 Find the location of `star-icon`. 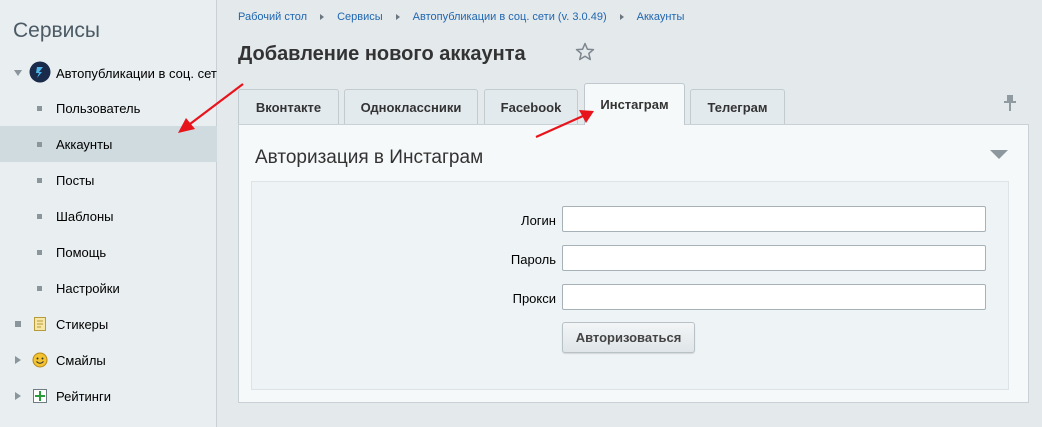

star-icon is located at coordinates (585, 52).